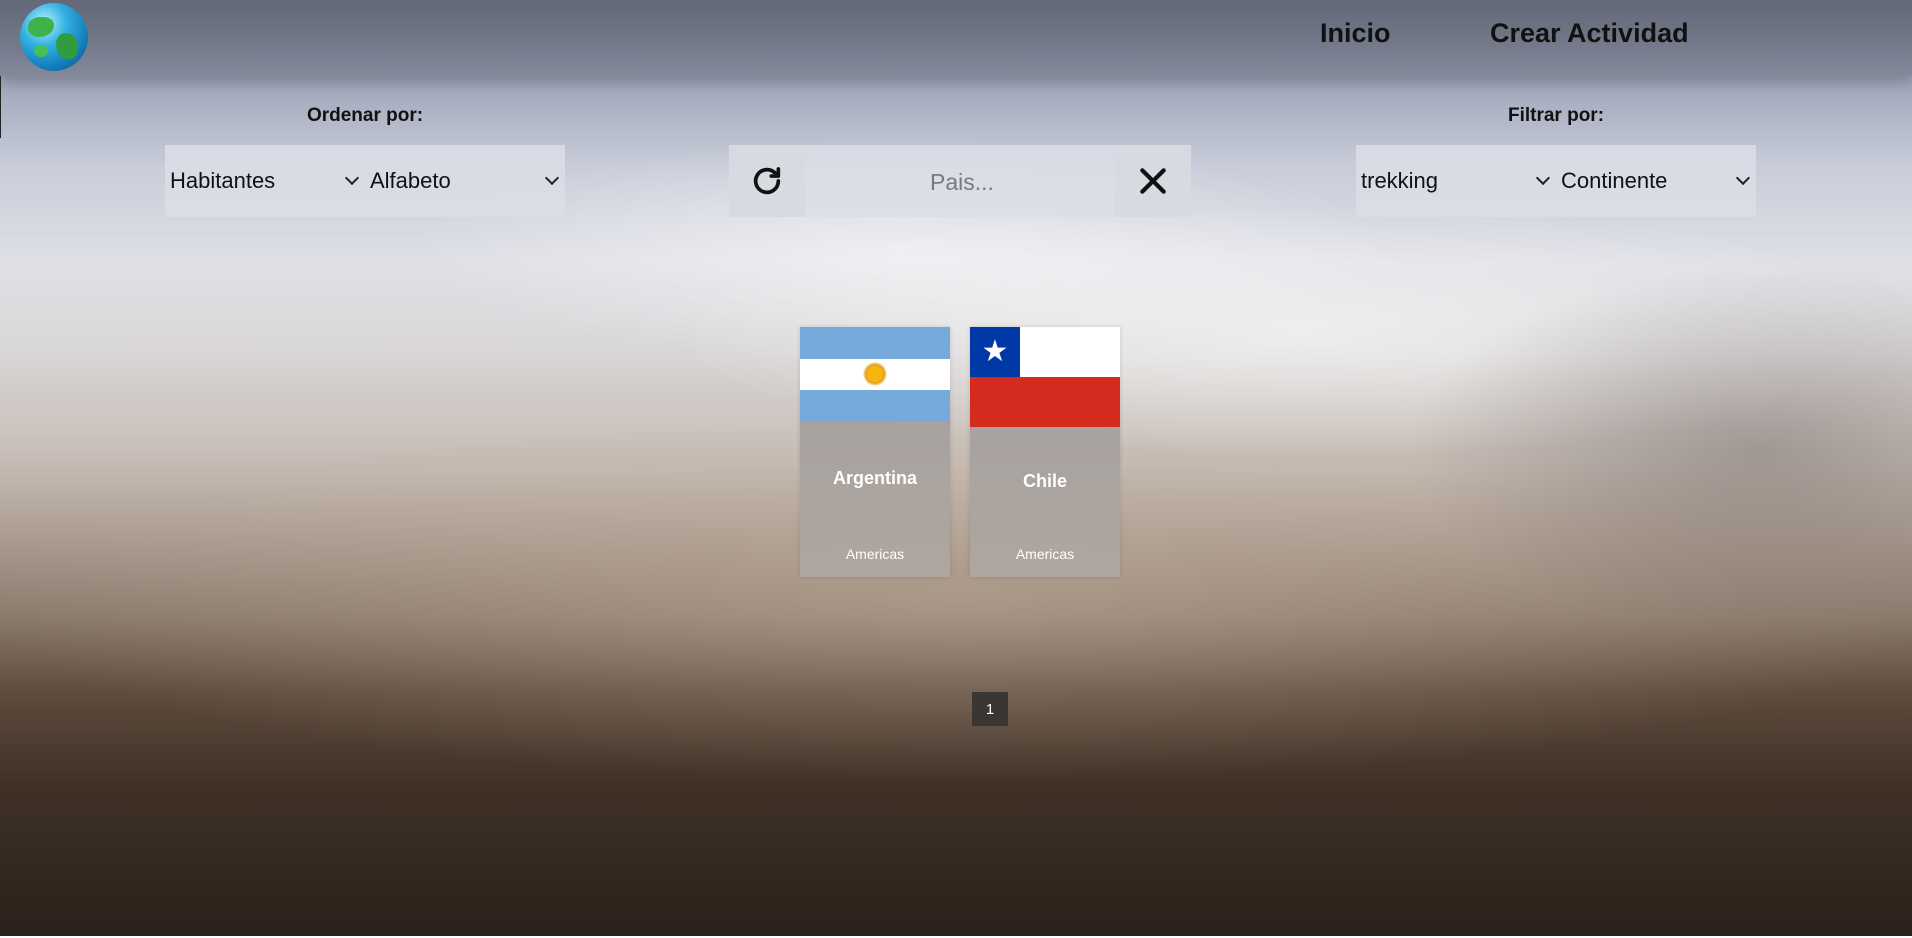 This screenshot has width=1912, height=938. Describe the element at coordinates (990, 709) in the screenshot. I see `page-button: 1` at that location.